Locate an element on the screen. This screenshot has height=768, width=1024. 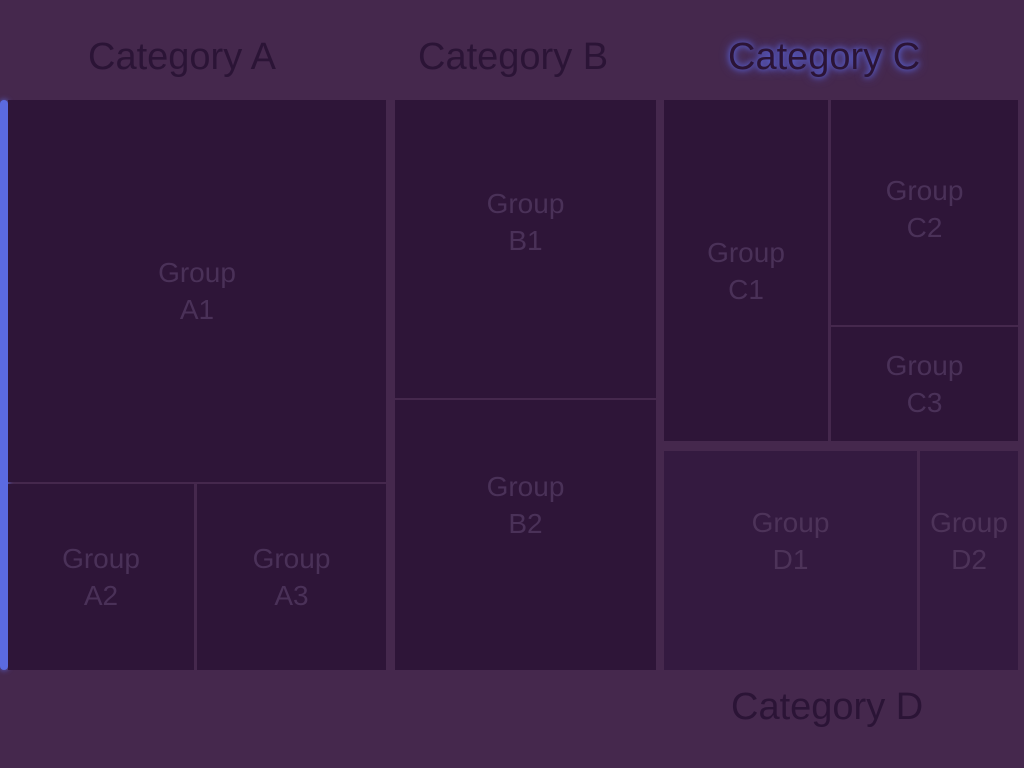
treemap-cell-d1: Group D1 is located at coordinates (790, 560).